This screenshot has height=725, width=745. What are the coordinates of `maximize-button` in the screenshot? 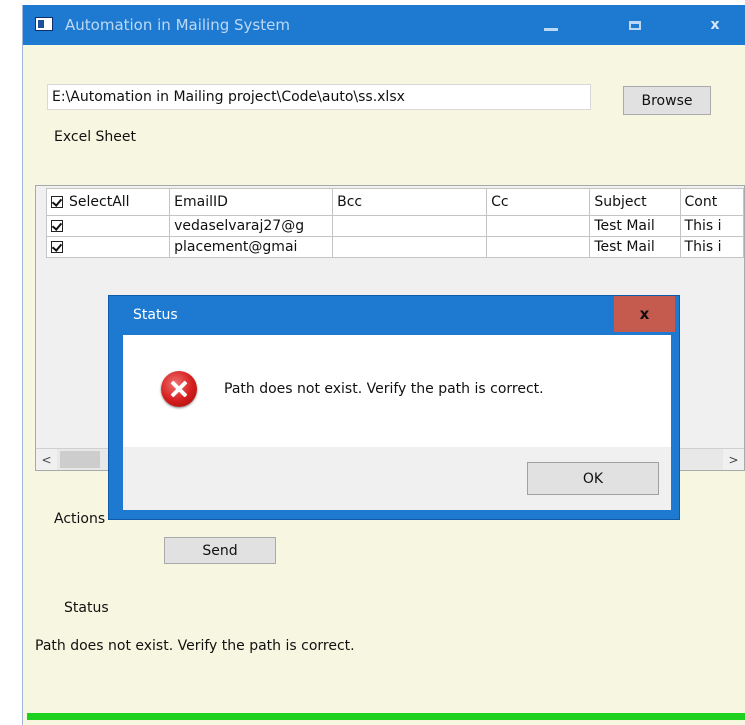 It's located at (635, 25).